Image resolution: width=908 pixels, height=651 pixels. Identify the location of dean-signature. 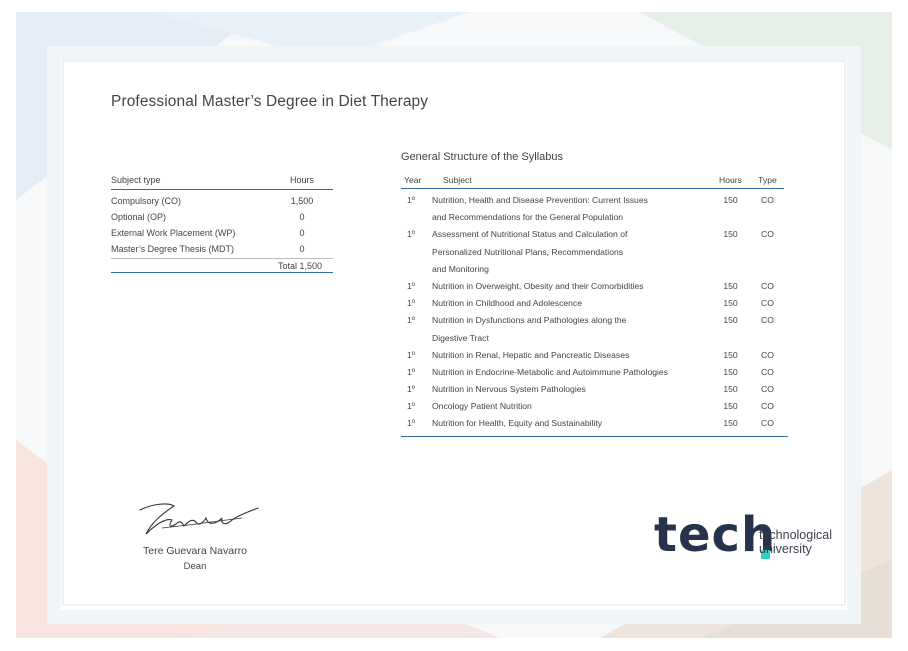
(199, 519).